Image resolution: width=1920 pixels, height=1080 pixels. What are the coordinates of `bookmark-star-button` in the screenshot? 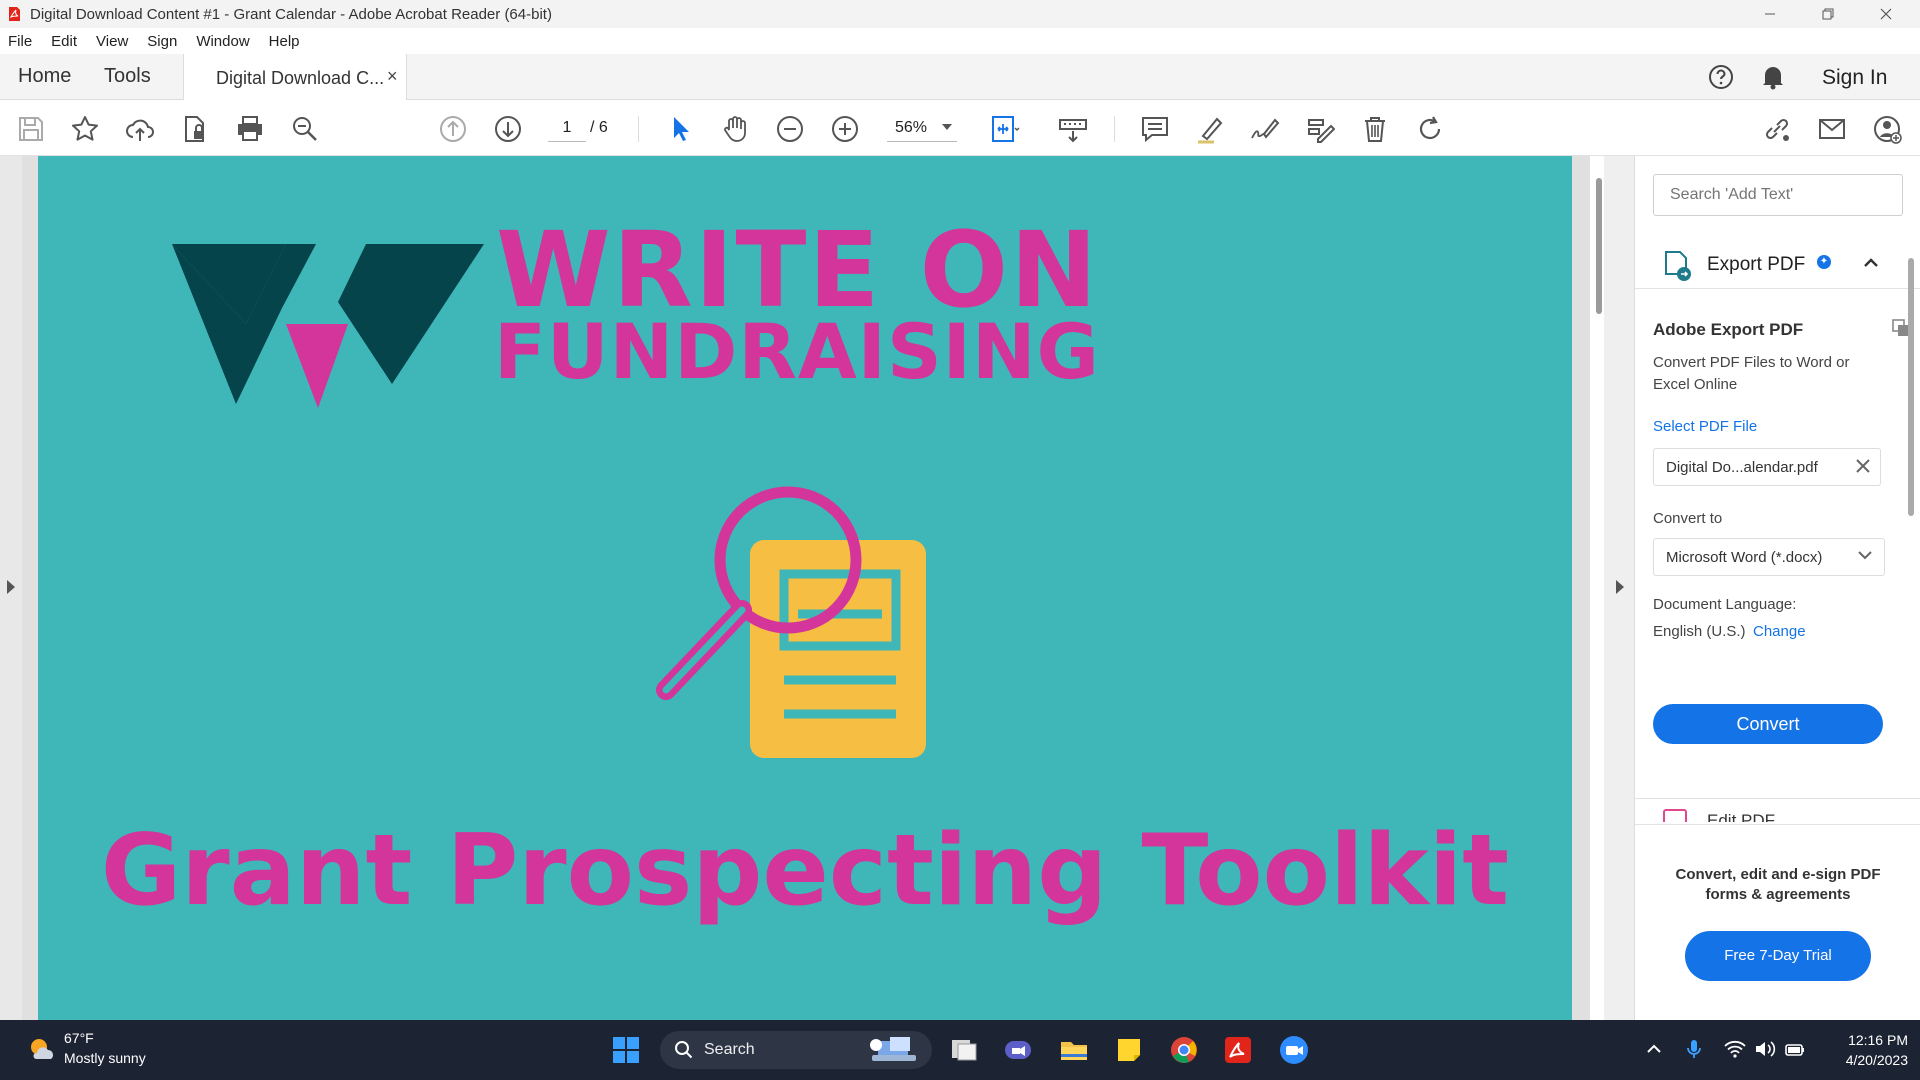 It's located at (85, 129).